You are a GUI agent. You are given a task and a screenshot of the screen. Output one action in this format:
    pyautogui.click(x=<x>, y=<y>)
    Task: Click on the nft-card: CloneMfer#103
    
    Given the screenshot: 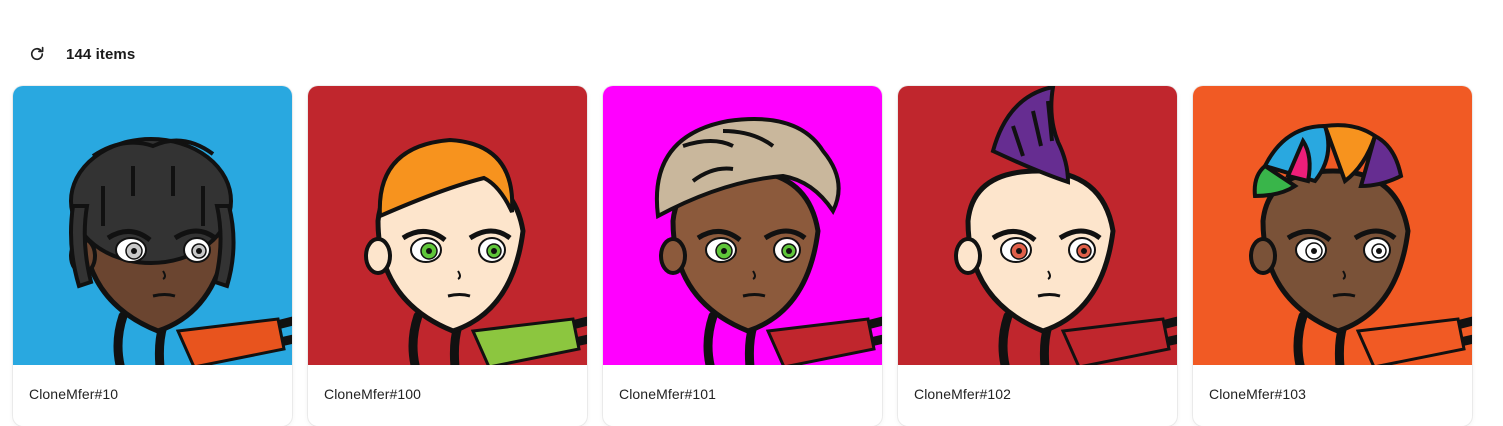 What is the action you would take?
    pyautogui.click(x=1332, y=256)
    